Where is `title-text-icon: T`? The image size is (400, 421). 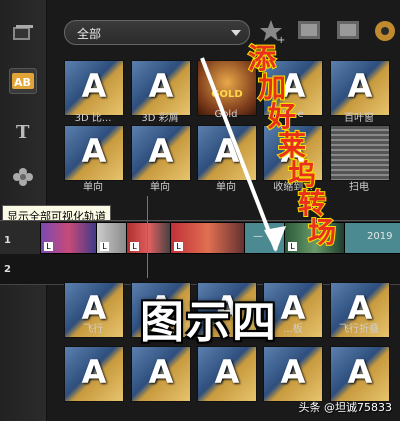 title-text-icon: T is located at coordinates (23, 131).